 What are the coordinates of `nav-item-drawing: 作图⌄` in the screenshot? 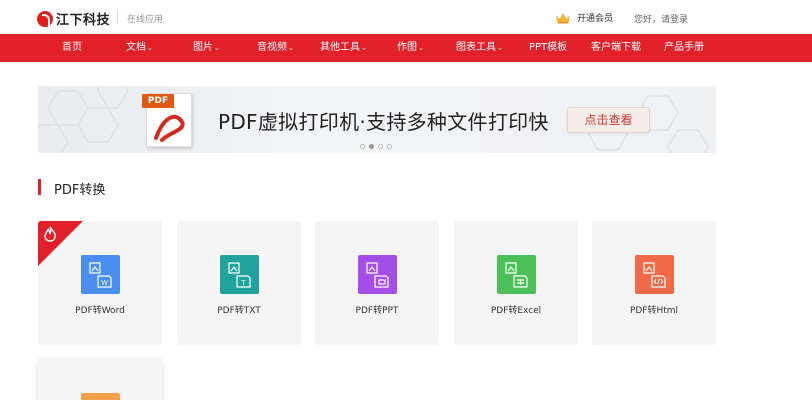 It's located at (410, 48).